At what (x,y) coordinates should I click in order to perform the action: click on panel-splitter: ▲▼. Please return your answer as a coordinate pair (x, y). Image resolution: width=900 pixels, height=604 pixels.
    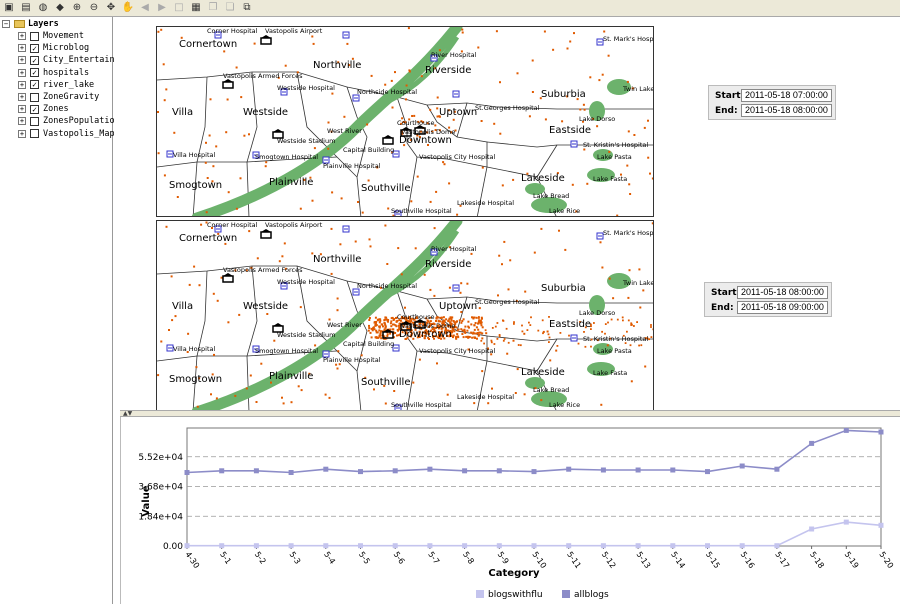
    Looking at the image, I should click on (510, 413).